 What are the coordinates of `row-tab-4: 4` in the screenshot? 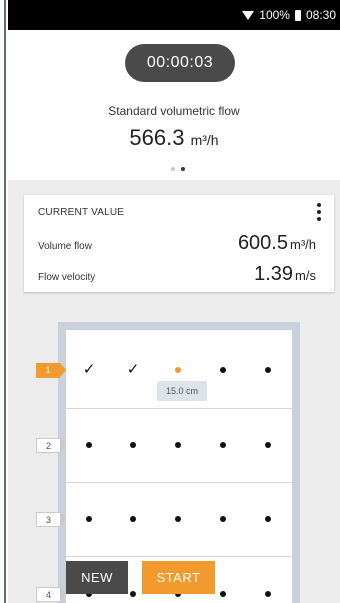 It's located at (51, 594).